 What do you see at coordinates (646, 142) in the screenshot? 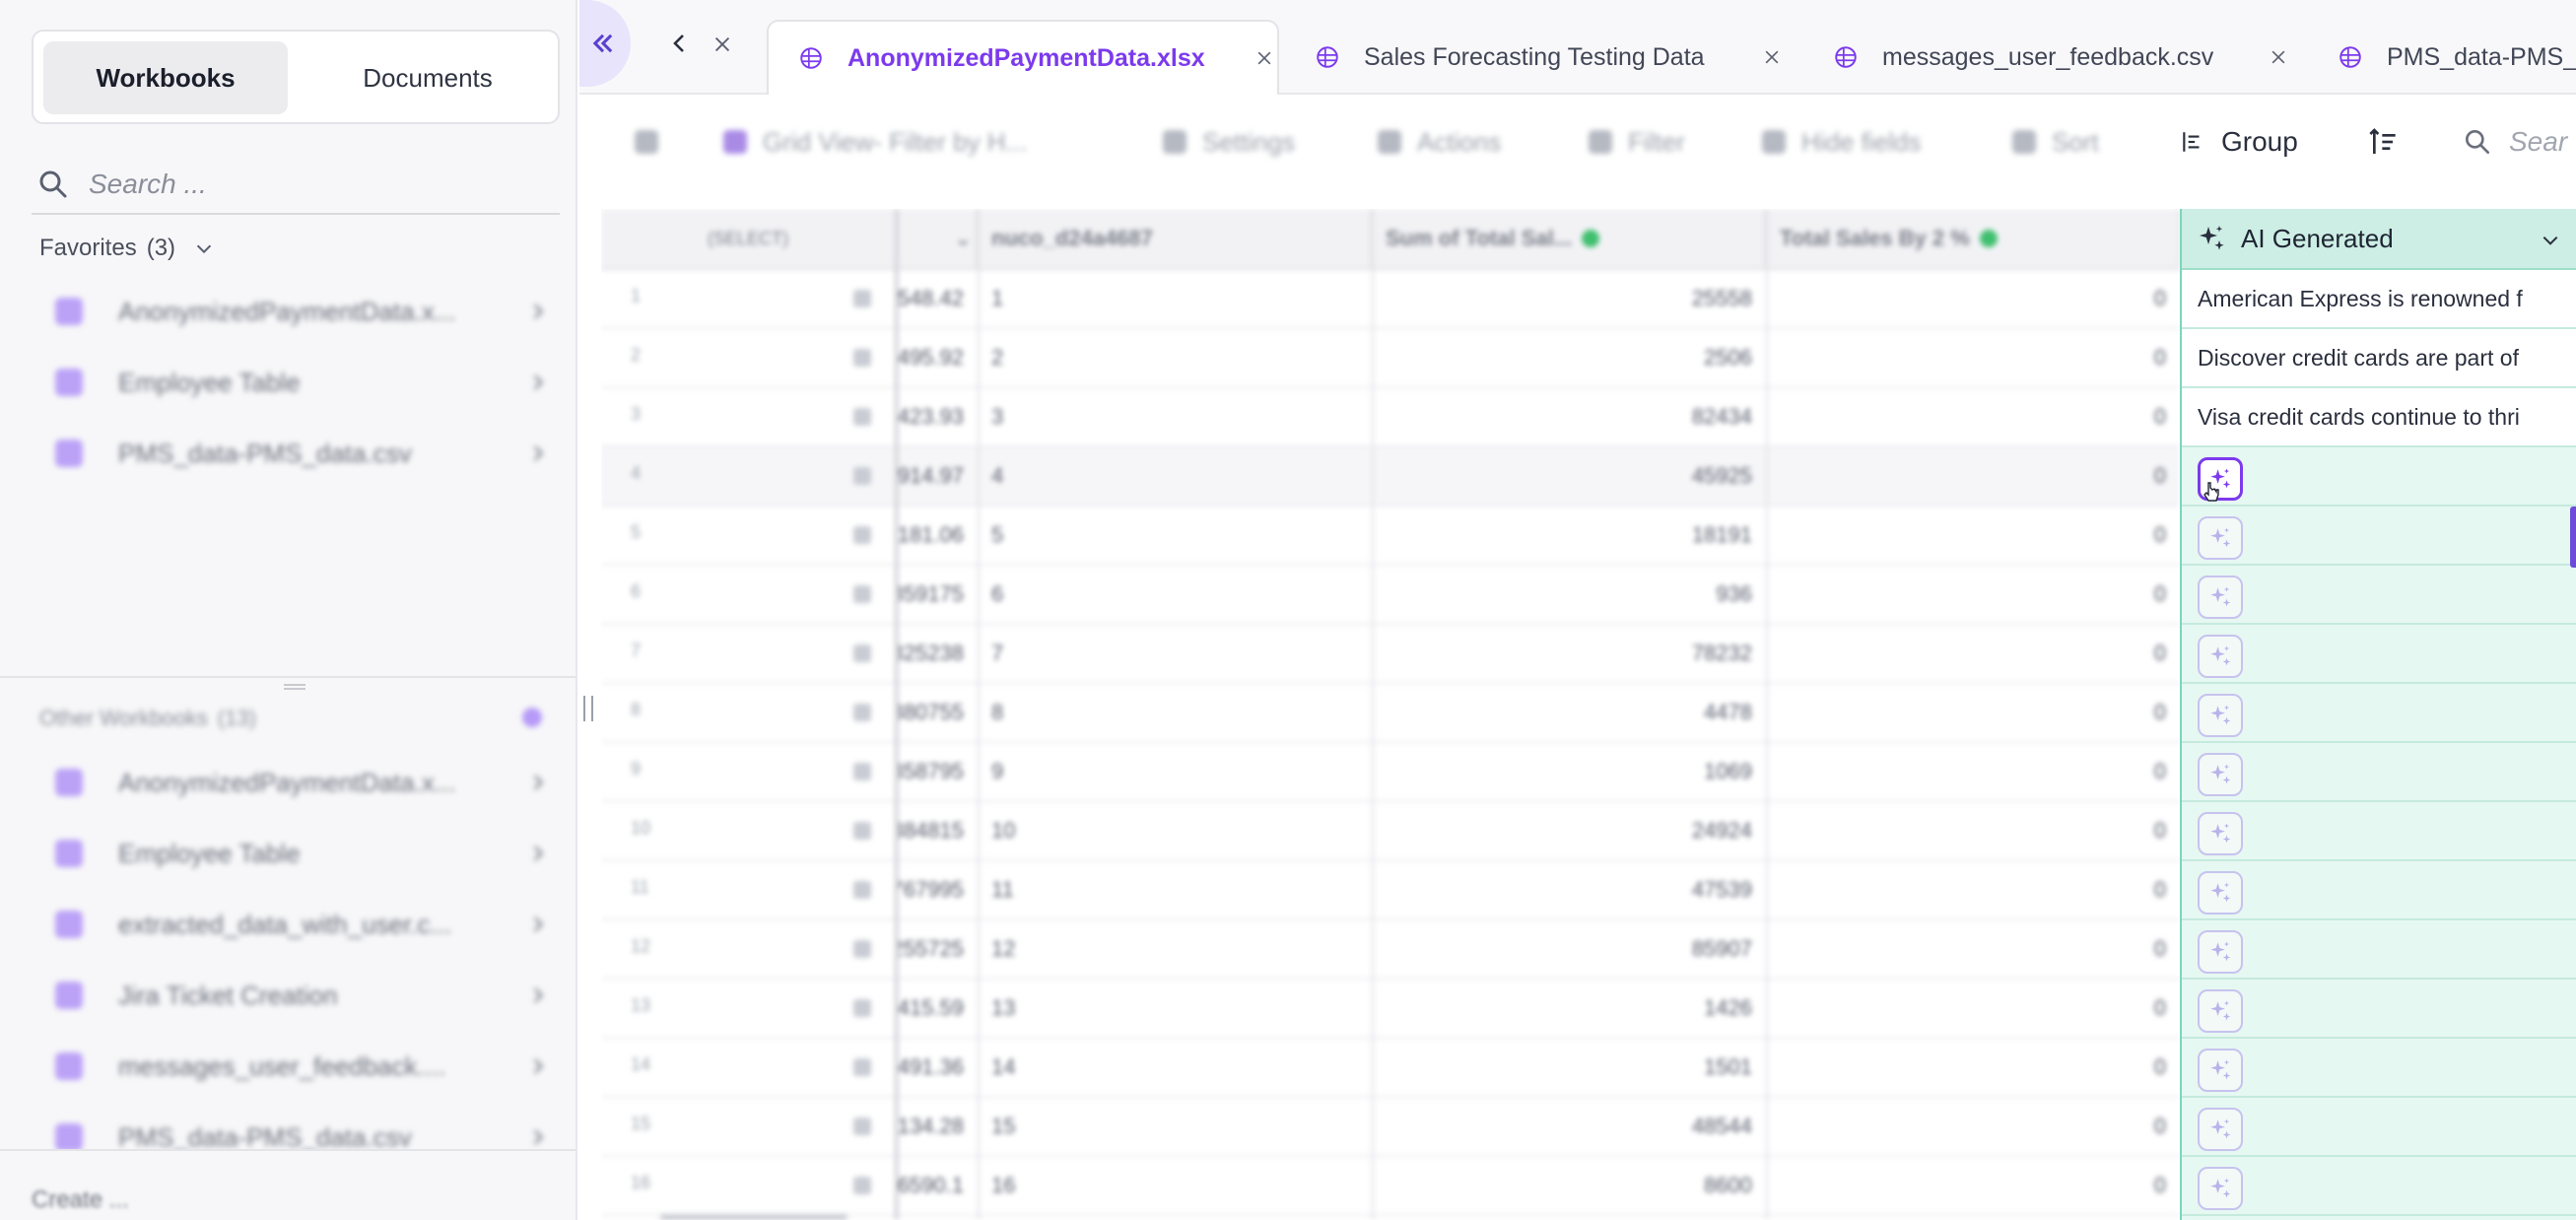
I see `save-icon` at bounding box center [646, 142].